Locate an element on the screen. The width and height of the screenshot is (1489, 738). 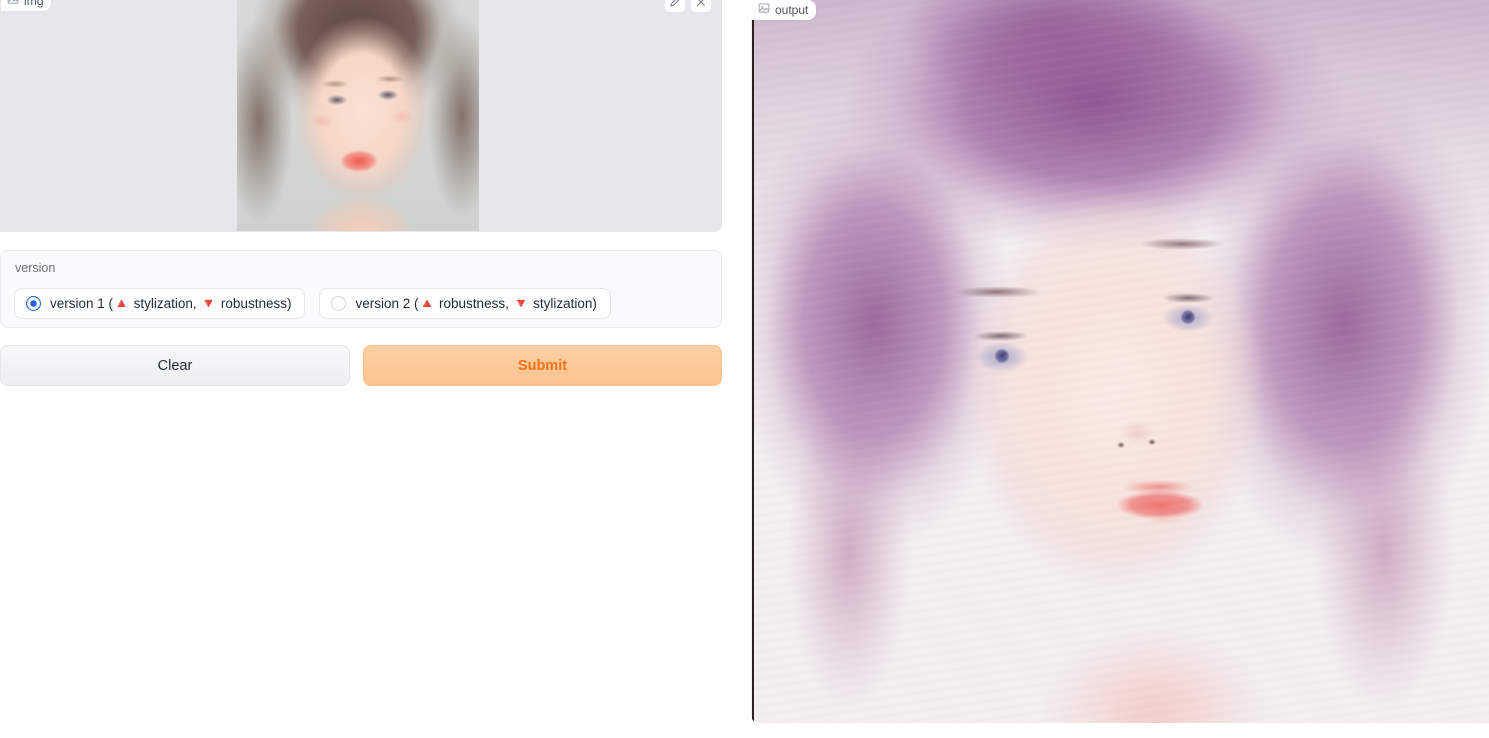
radio-option-version-1: version 1 (🔺 stylization, 🔻 robustness) is located at coordinates (160, 303).